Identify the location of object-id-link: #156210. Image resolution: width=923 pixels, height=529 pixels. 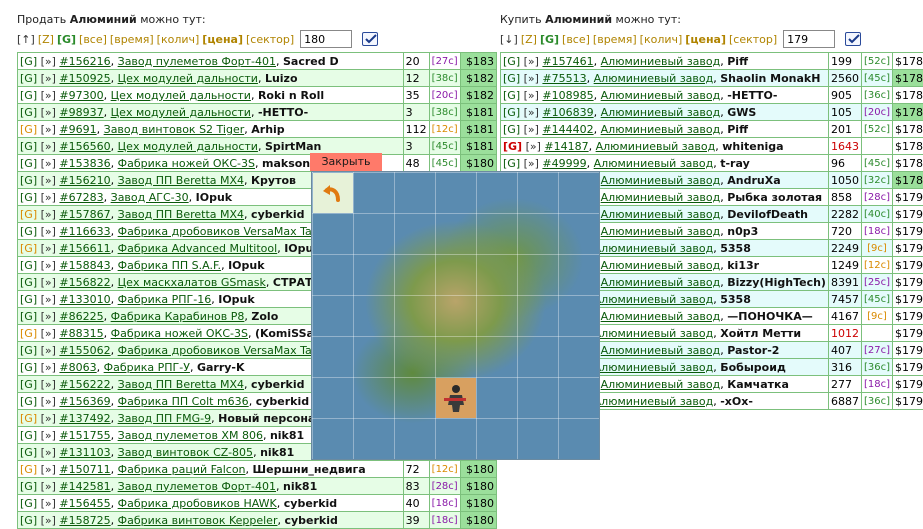
(84, 180).